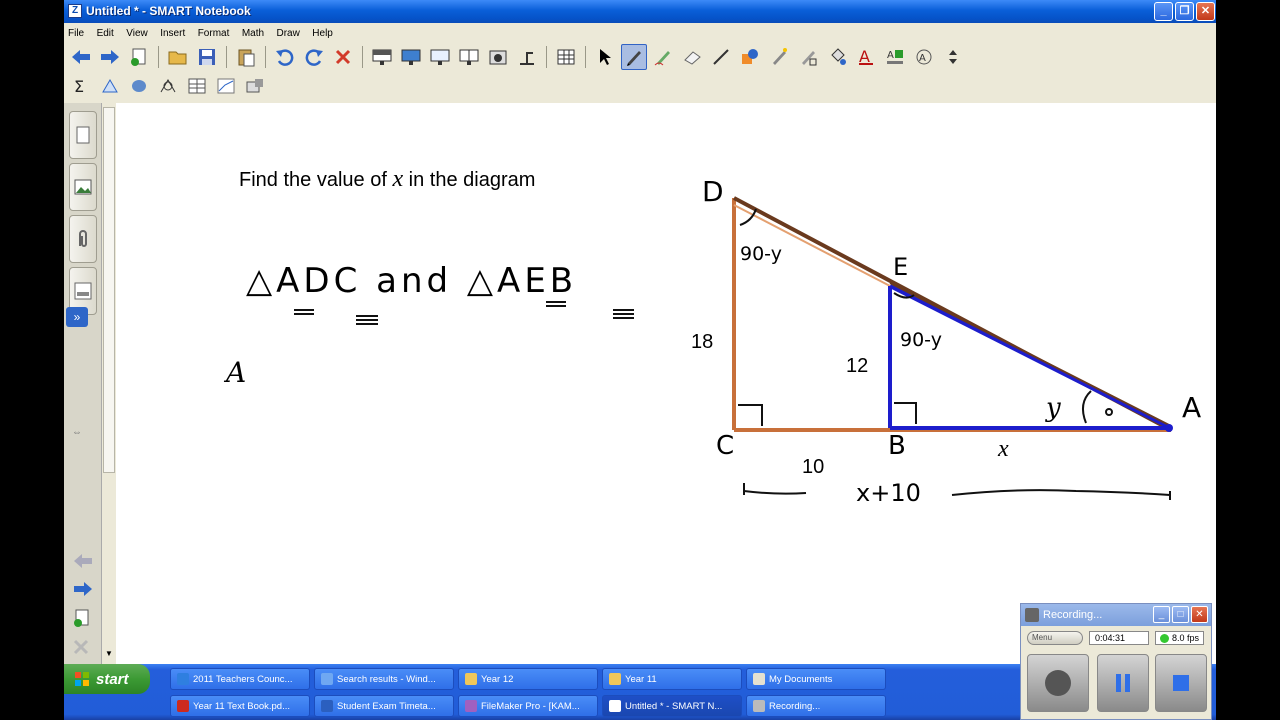  I want to click on add-page-side-icon, so click(82, 620).